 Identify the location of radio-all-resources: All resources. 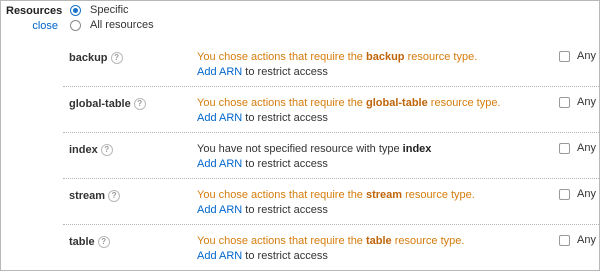
(112, 25).